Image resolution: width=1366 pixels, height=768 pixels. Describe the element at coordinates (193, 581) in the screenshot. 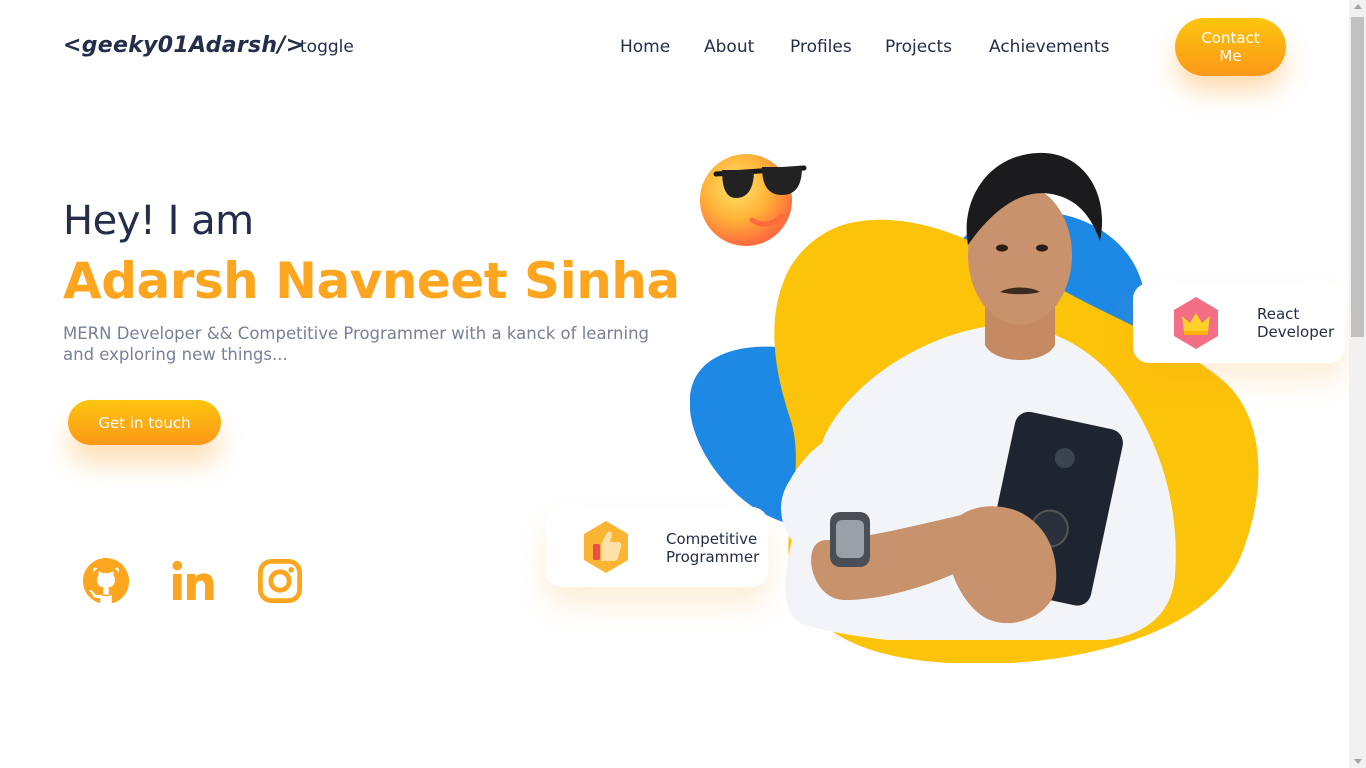

I see `linkedin-icon` at that location.